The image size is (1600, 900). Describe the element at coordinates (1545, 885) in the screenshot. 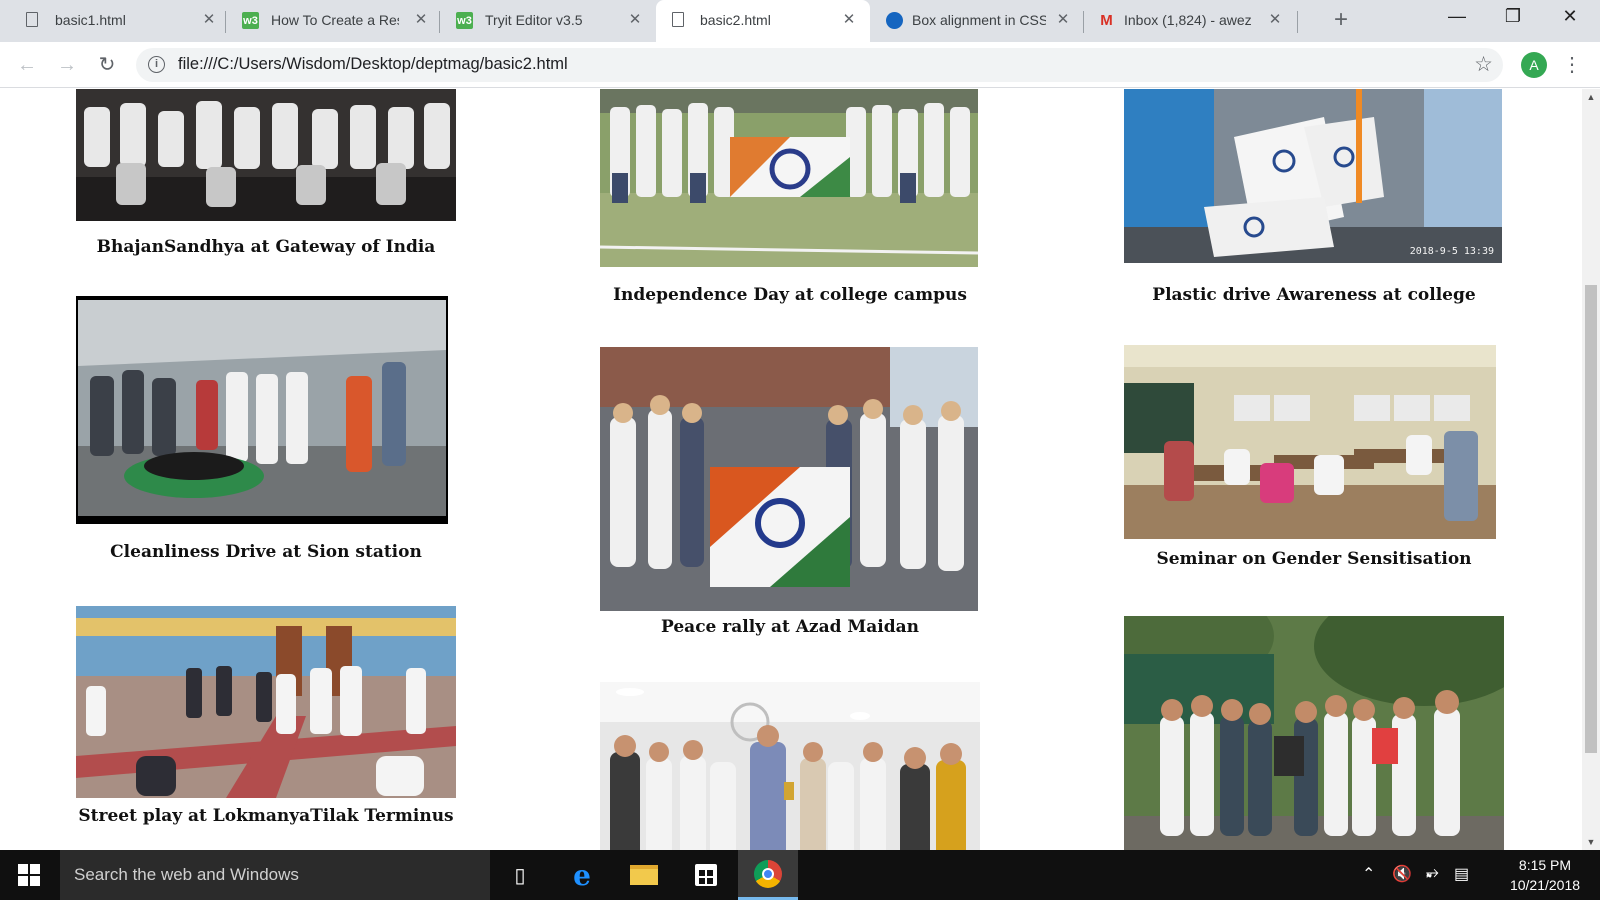

I see `clock-date: 10/21/2018` at that location.